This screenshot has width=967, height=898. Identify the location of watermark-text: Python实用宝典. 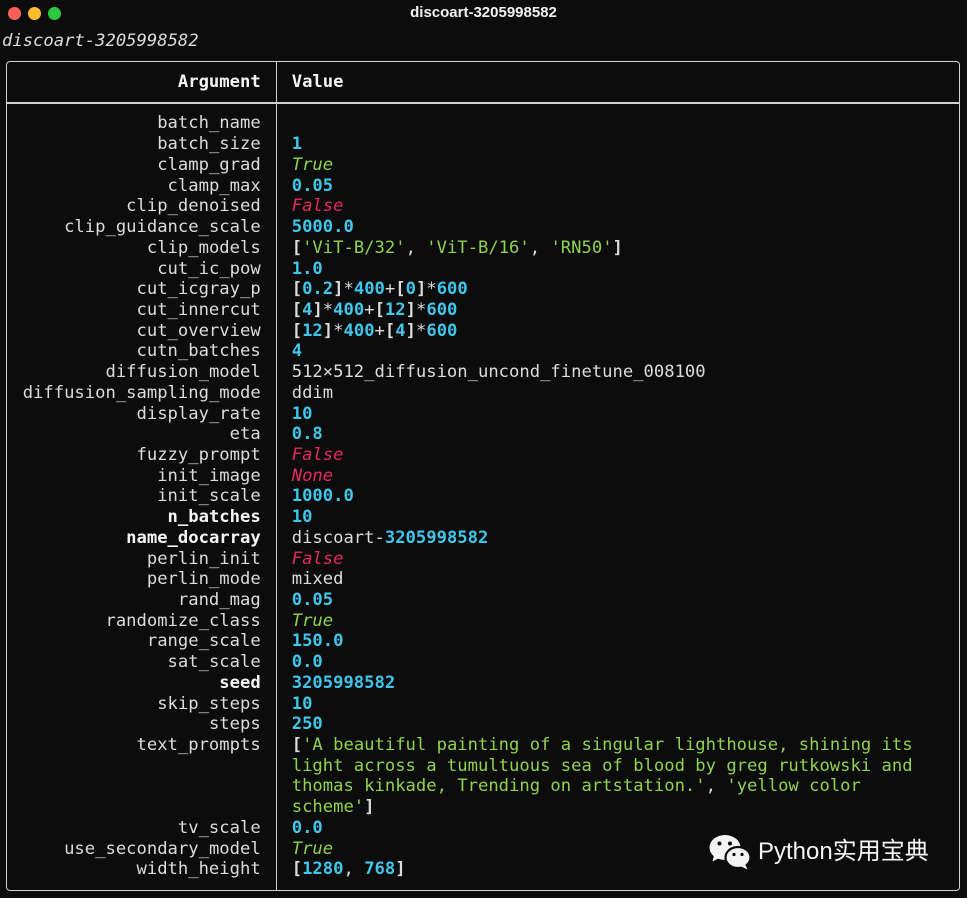
(843, 851).